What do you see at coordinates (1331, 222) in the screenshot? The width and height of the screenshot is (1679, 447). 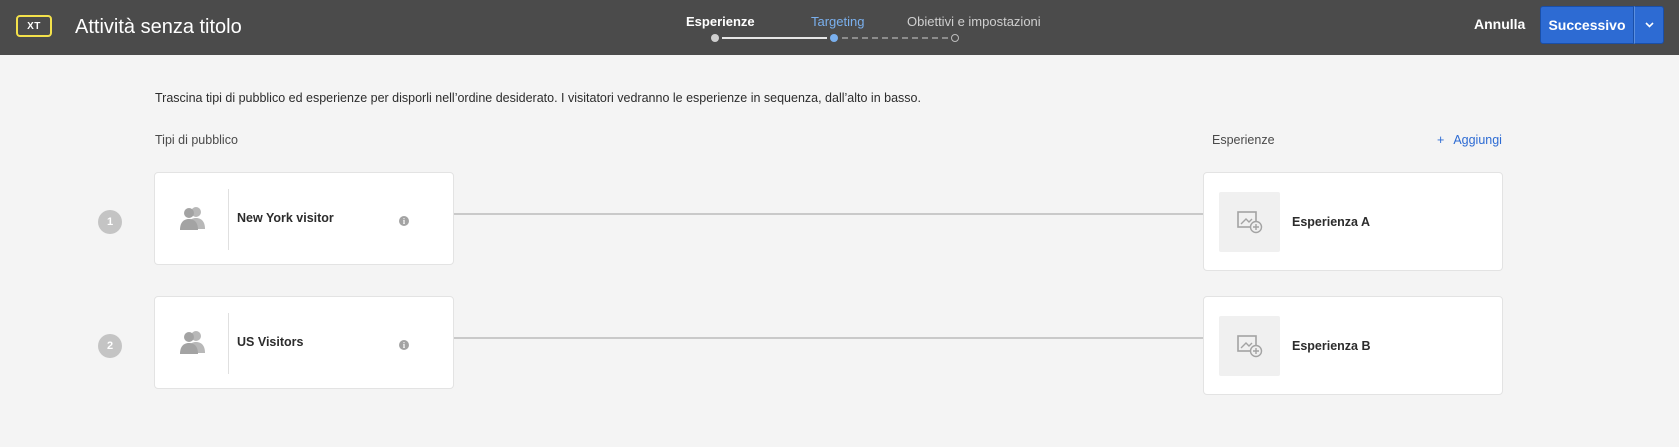 I see `experience-name: Esperienza A` at bounding box center [1331, 222].